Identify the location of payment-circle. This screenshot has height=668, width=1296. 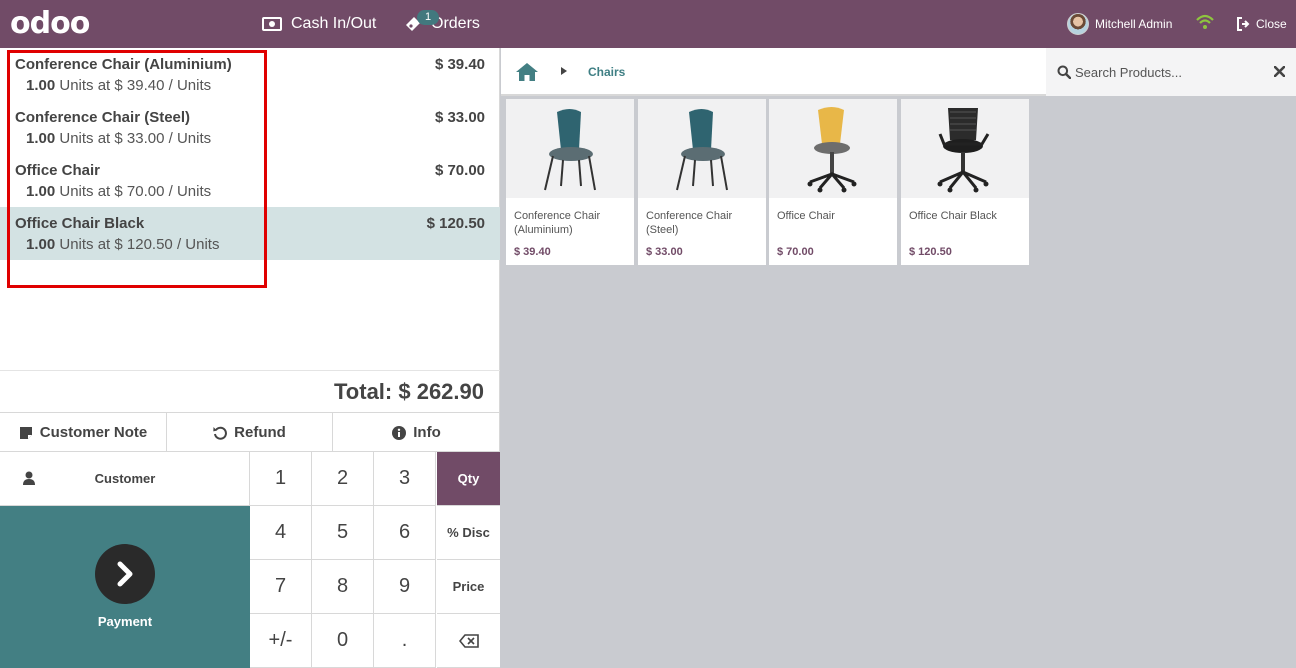
(125, 574).